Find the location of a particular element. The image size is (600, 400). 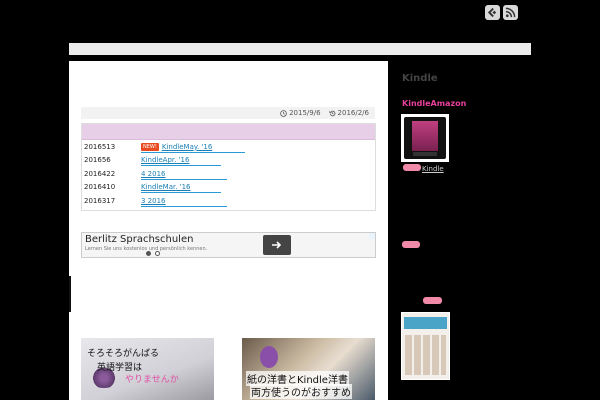

updated-date-text: 2016/2/6 is located at coordinates (353, 113).